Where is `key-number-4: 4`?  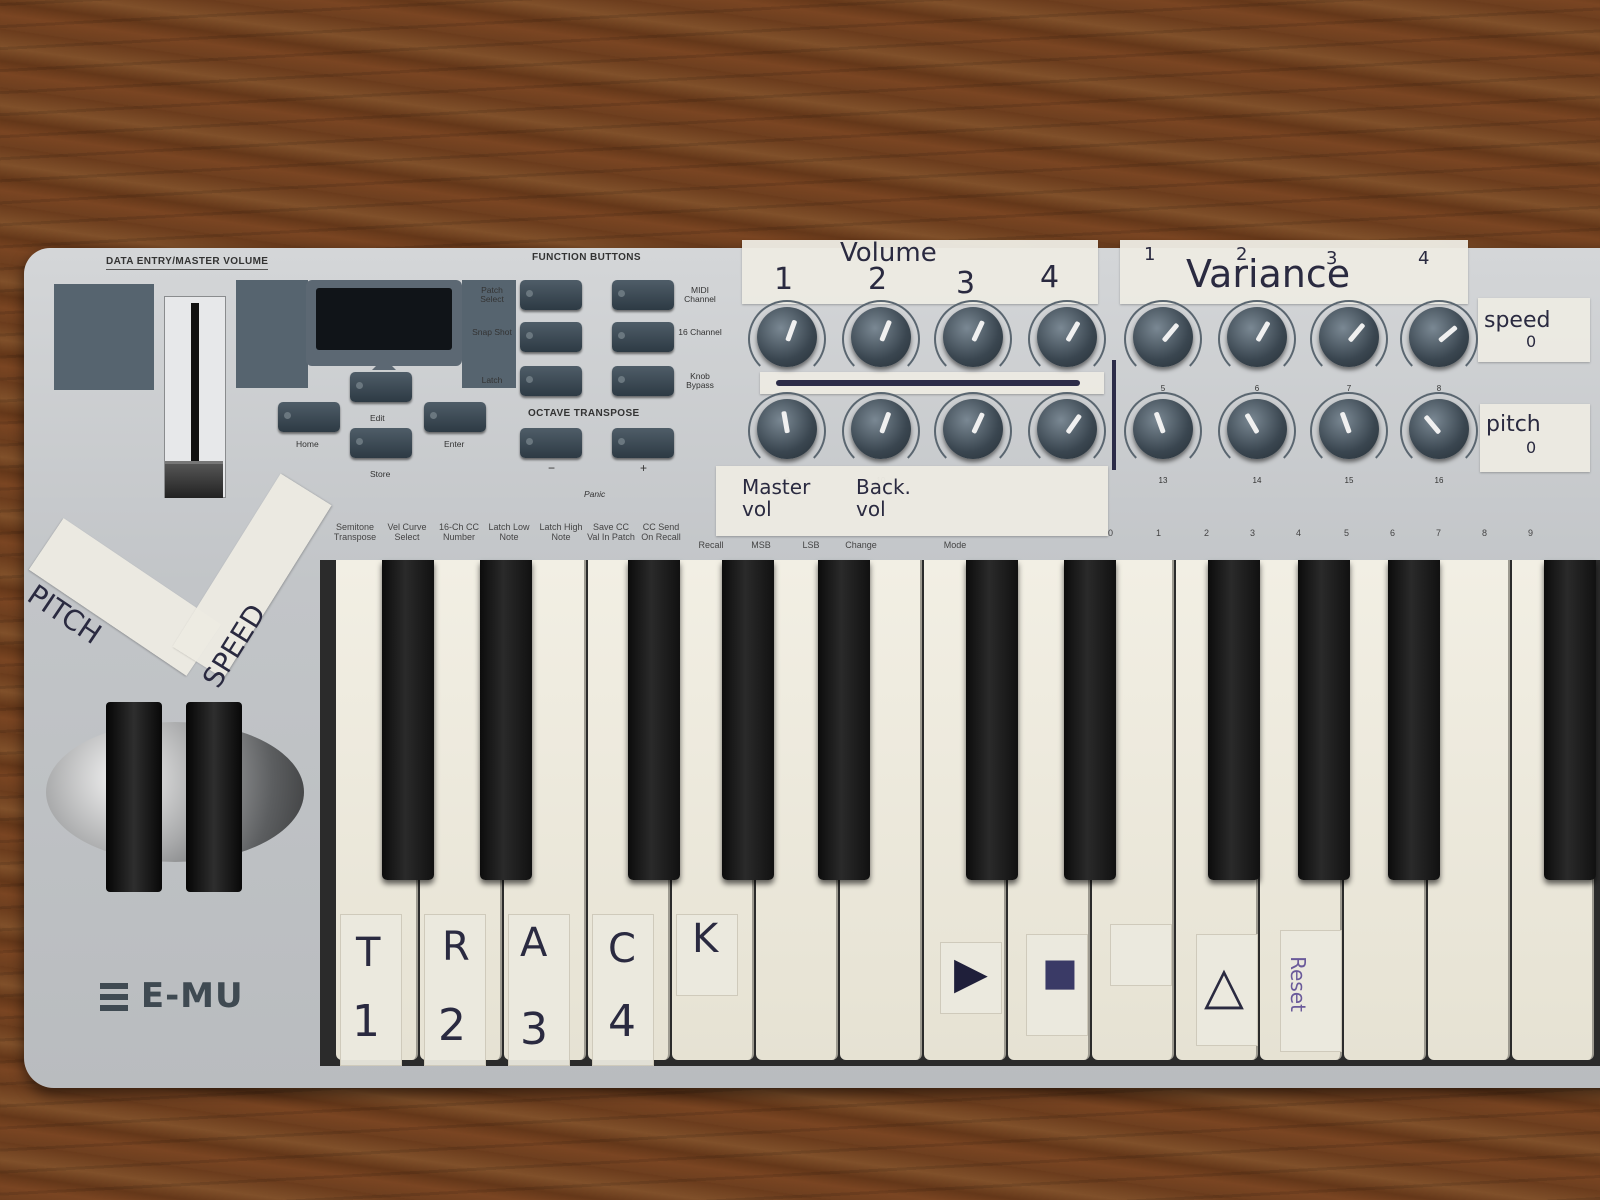 key-number-4: 4 is located at coordinates (1299, 533).